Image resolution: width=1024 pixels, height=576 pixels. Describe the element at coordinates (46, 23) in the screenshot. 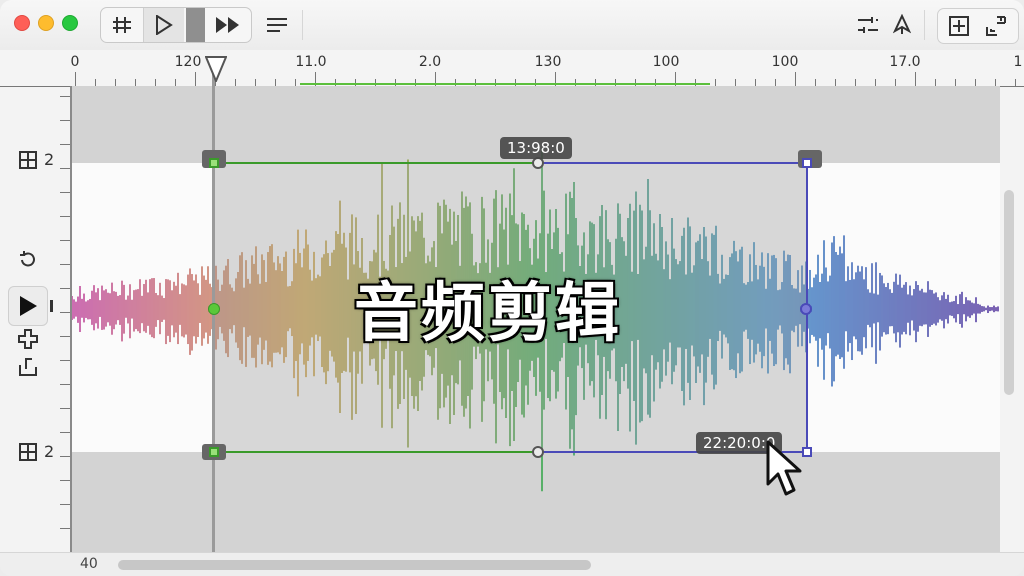

I see `minimize-window-button` at that location.